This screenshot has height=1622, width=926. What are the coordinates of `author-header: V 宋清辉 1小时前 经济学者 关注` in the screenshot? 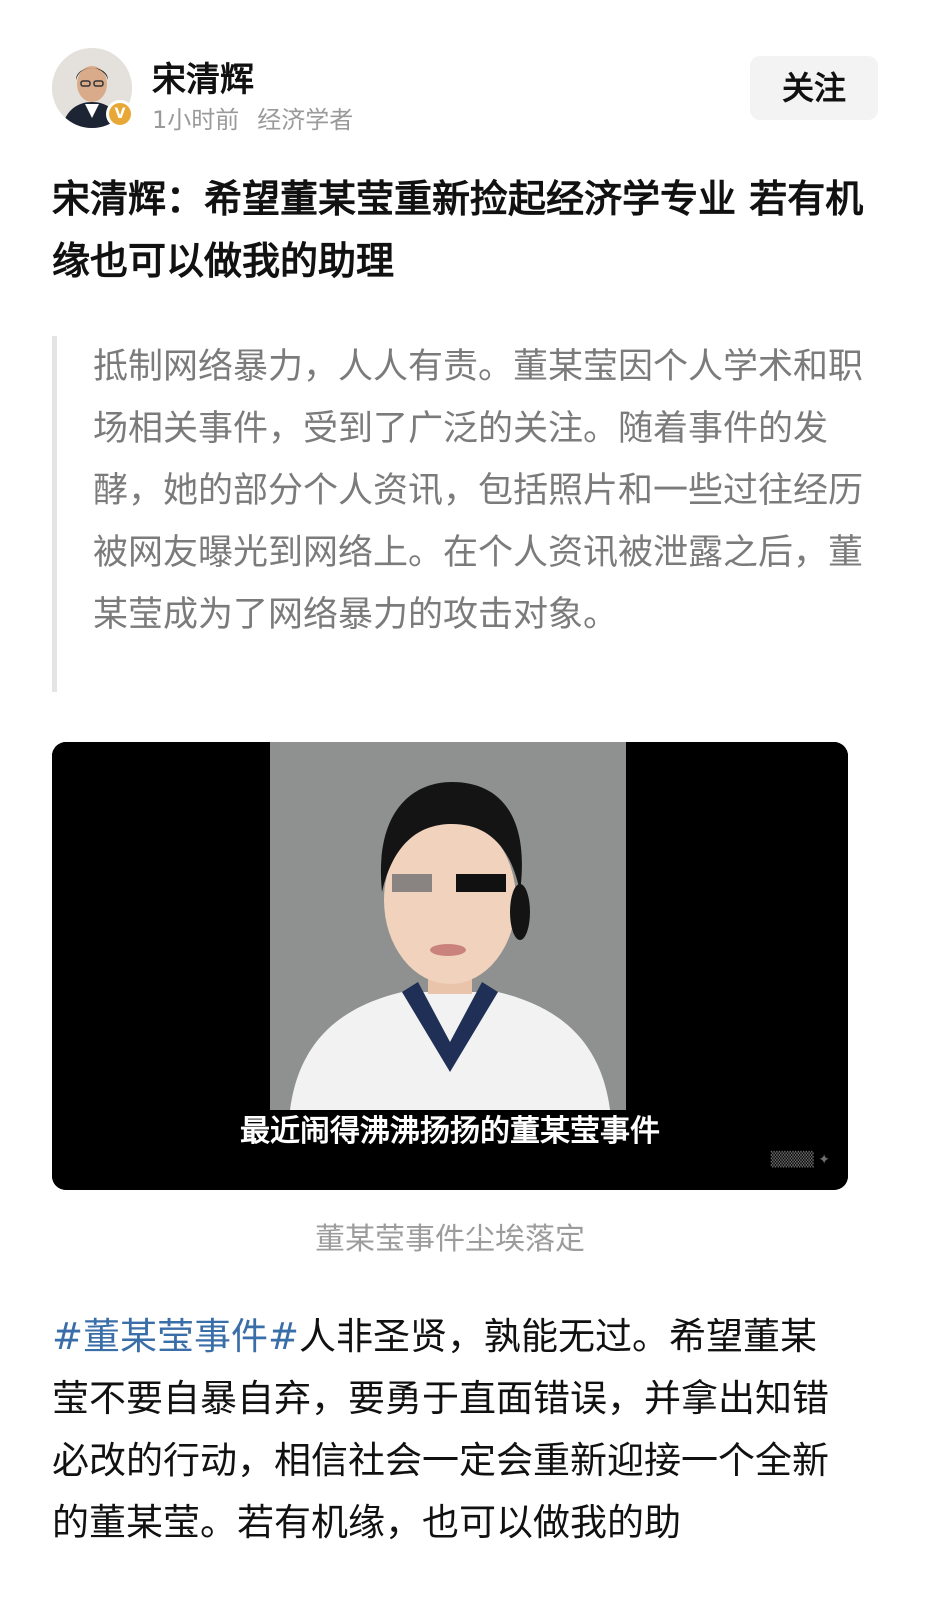 It's located at (465, 93).